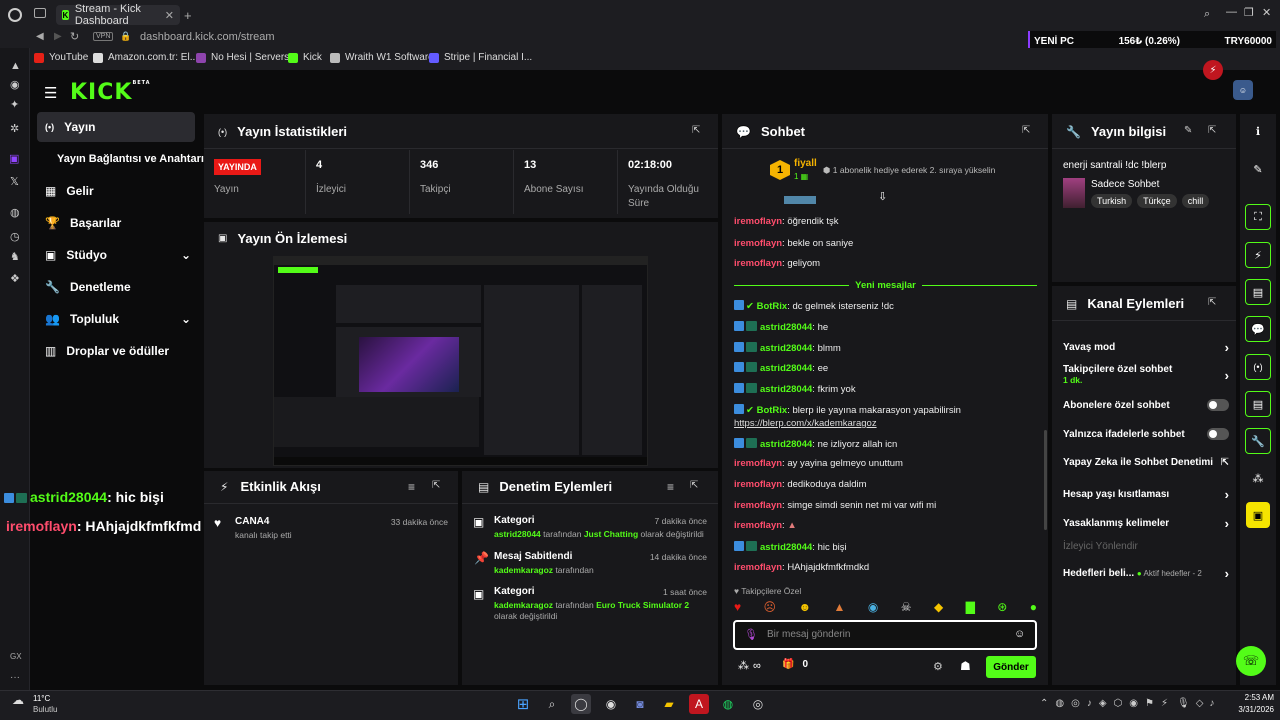 The width and height of the screenshot is (1280, 720). What do you see at coordinates (1251, 661) in the screenshot?
I see `support-icon: ☏` at bounding box center [1251, 661].